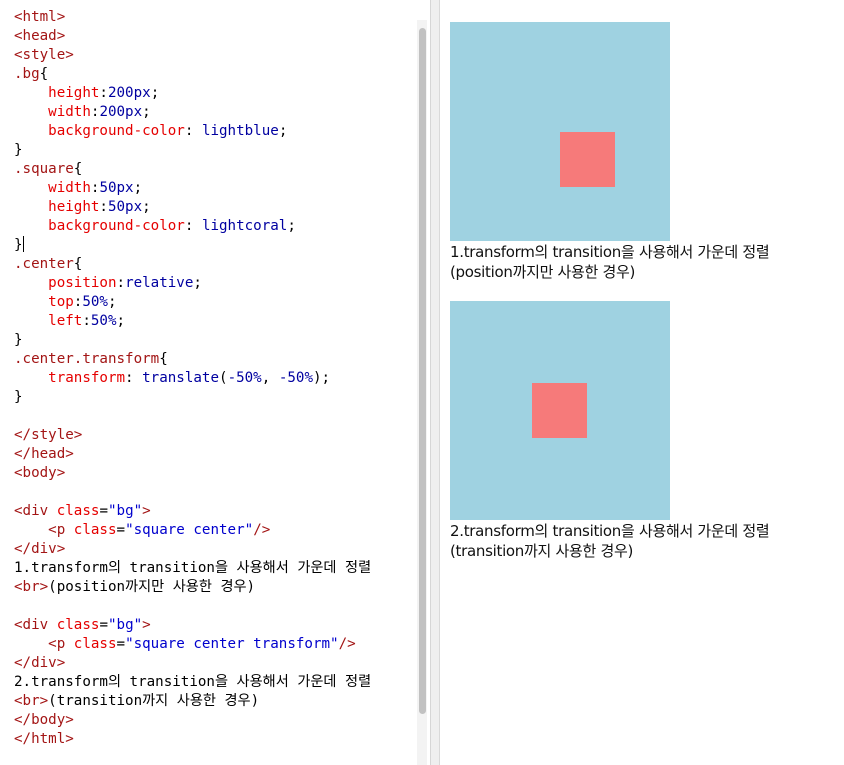 The width and height of the screenshot is (844, 765). Describe the element at coordinates (192, 739) in the screenshot. I see `code-line: </html>` at that location.